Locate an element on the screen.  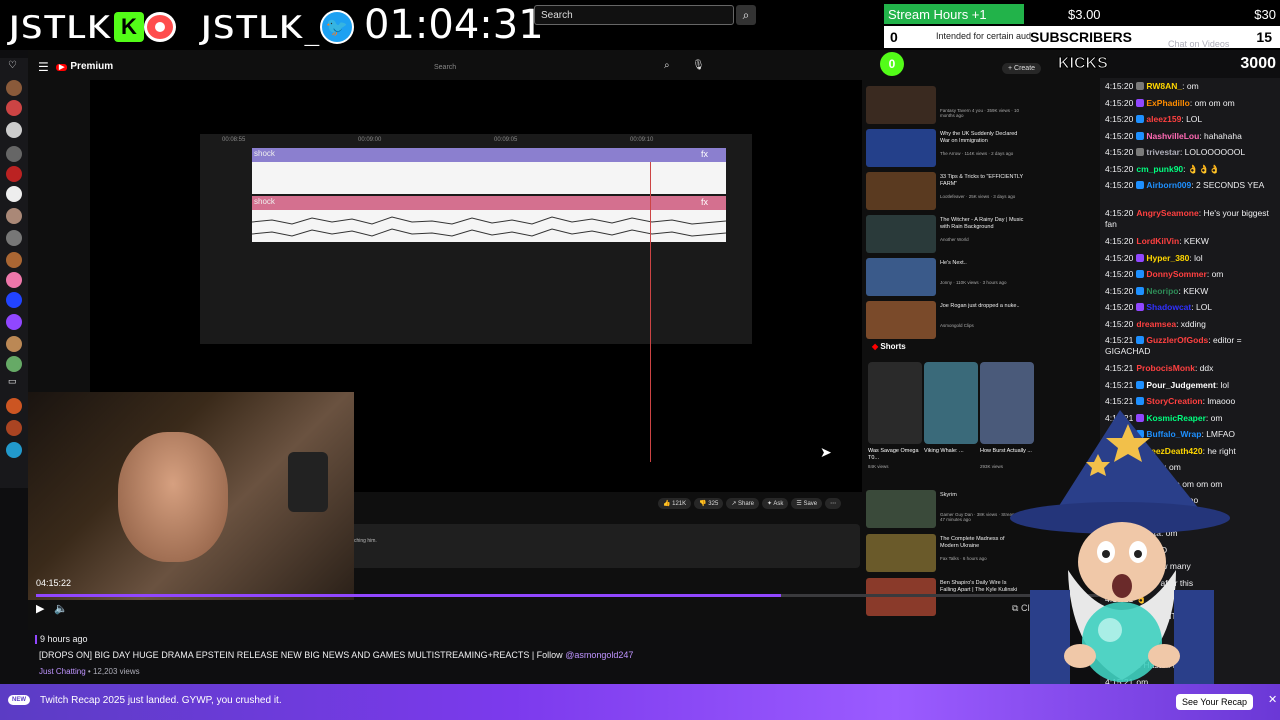
ask-button: ✦ Ask is located at coordinates (775, 503).